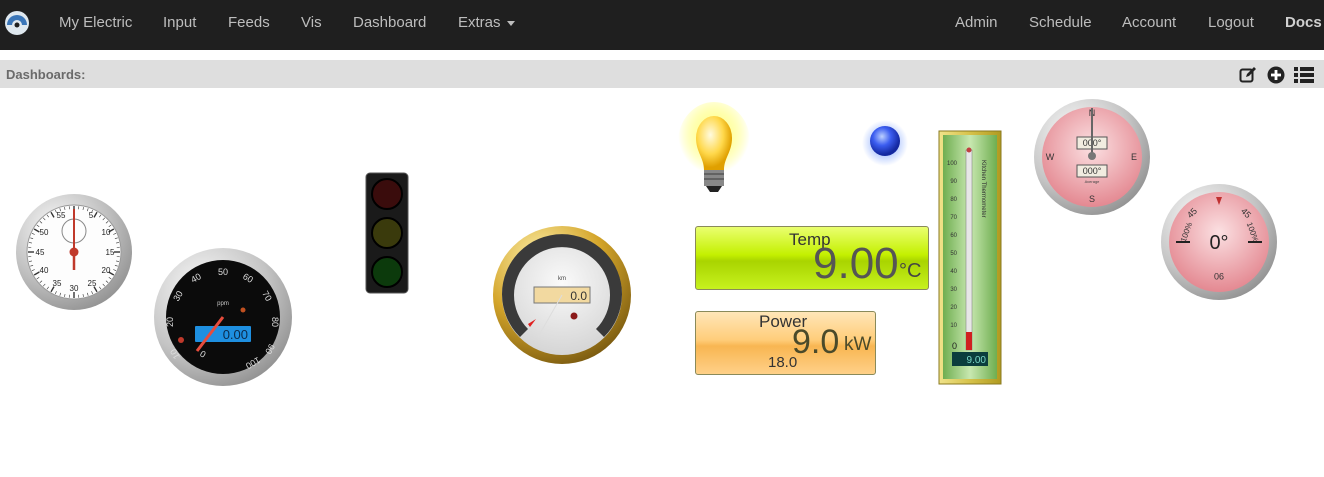 This screenshot has width=1324, height=477. What do you see at coordinates (977, 360) in the screenshot?
I see `thermometer-display-value: 9.00` at bounding box center [977, 360].